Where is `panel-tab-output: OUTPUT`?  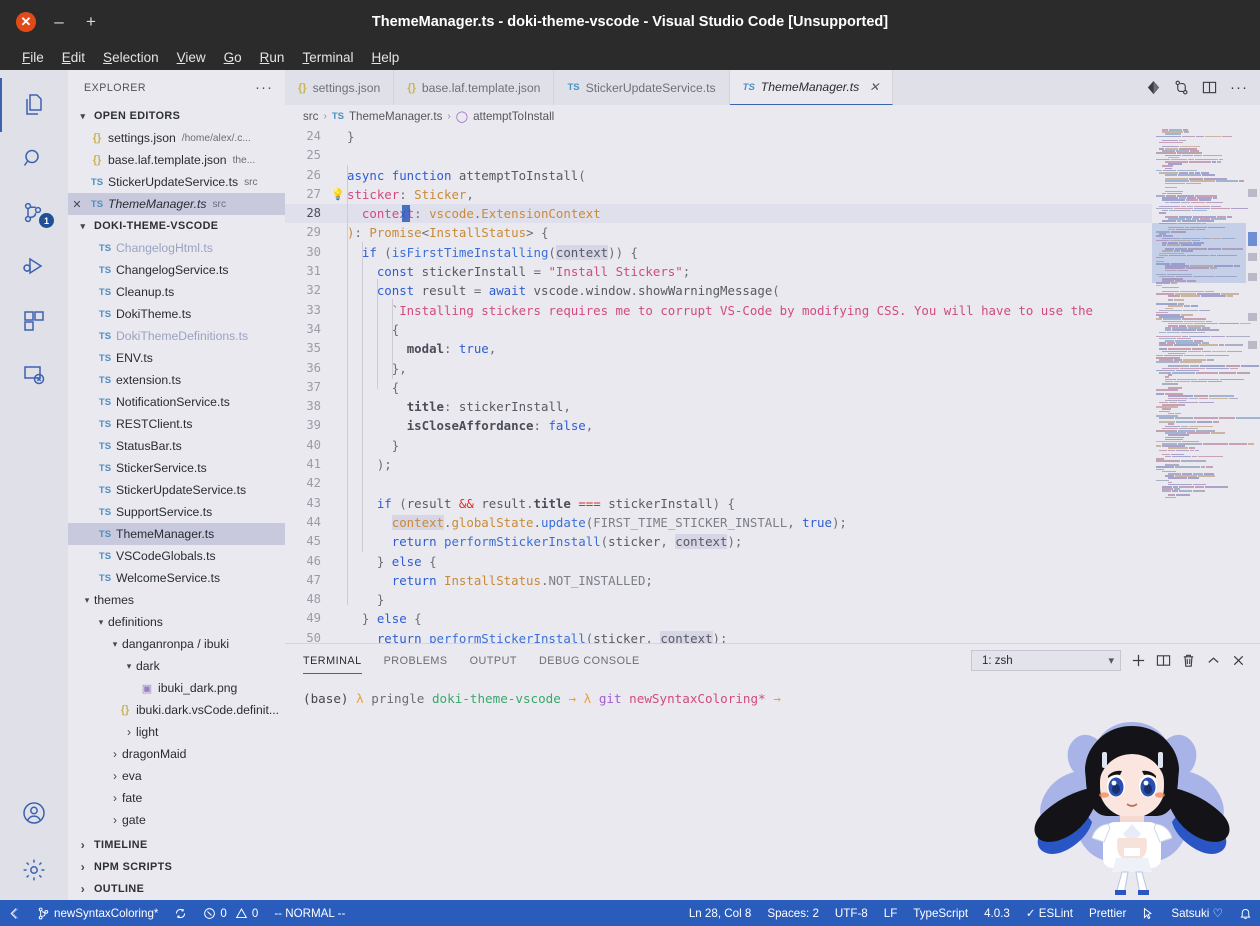
panel-tab-output: OUTPUT is located at coordinates (493, 660).